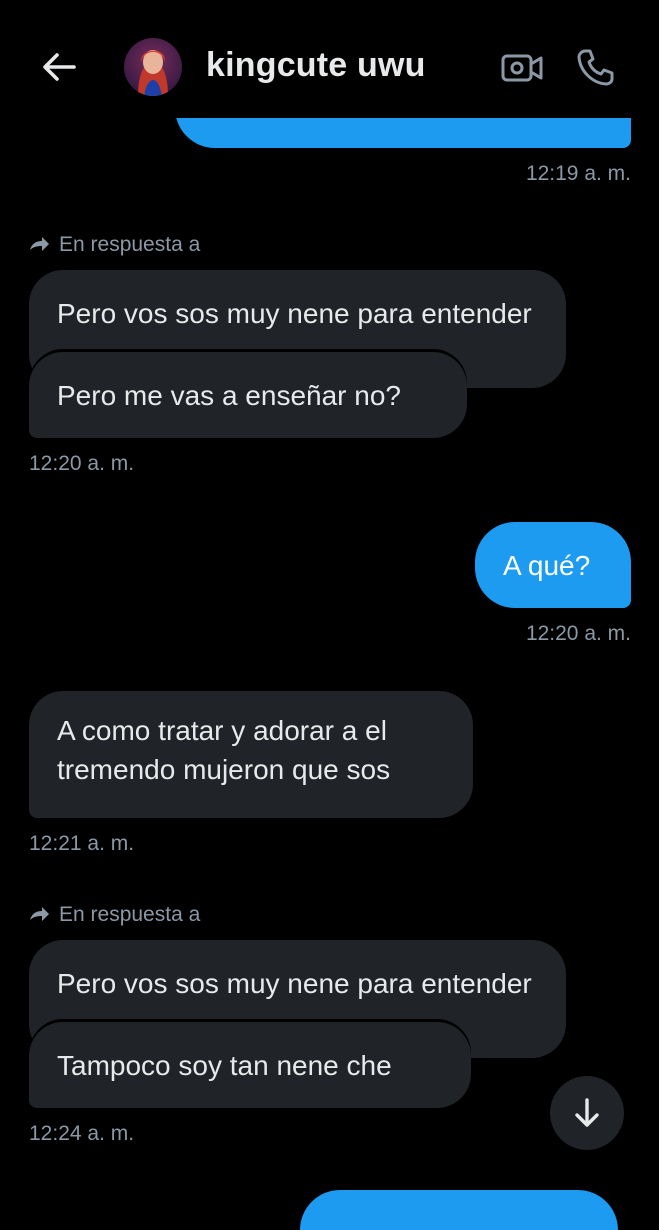 The height and width of the screenshot is (1230, 659). I want to click on message-text: Tampoco soy tan nene che, so click(224, 1065).